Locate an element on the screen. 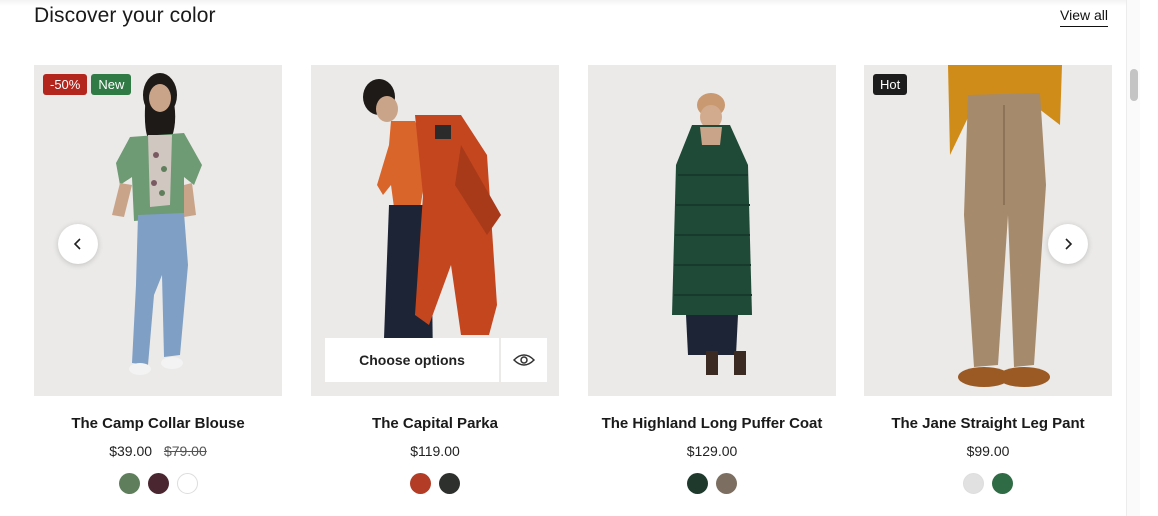  price-row: $129.00 is located at coordinates (712, 451).